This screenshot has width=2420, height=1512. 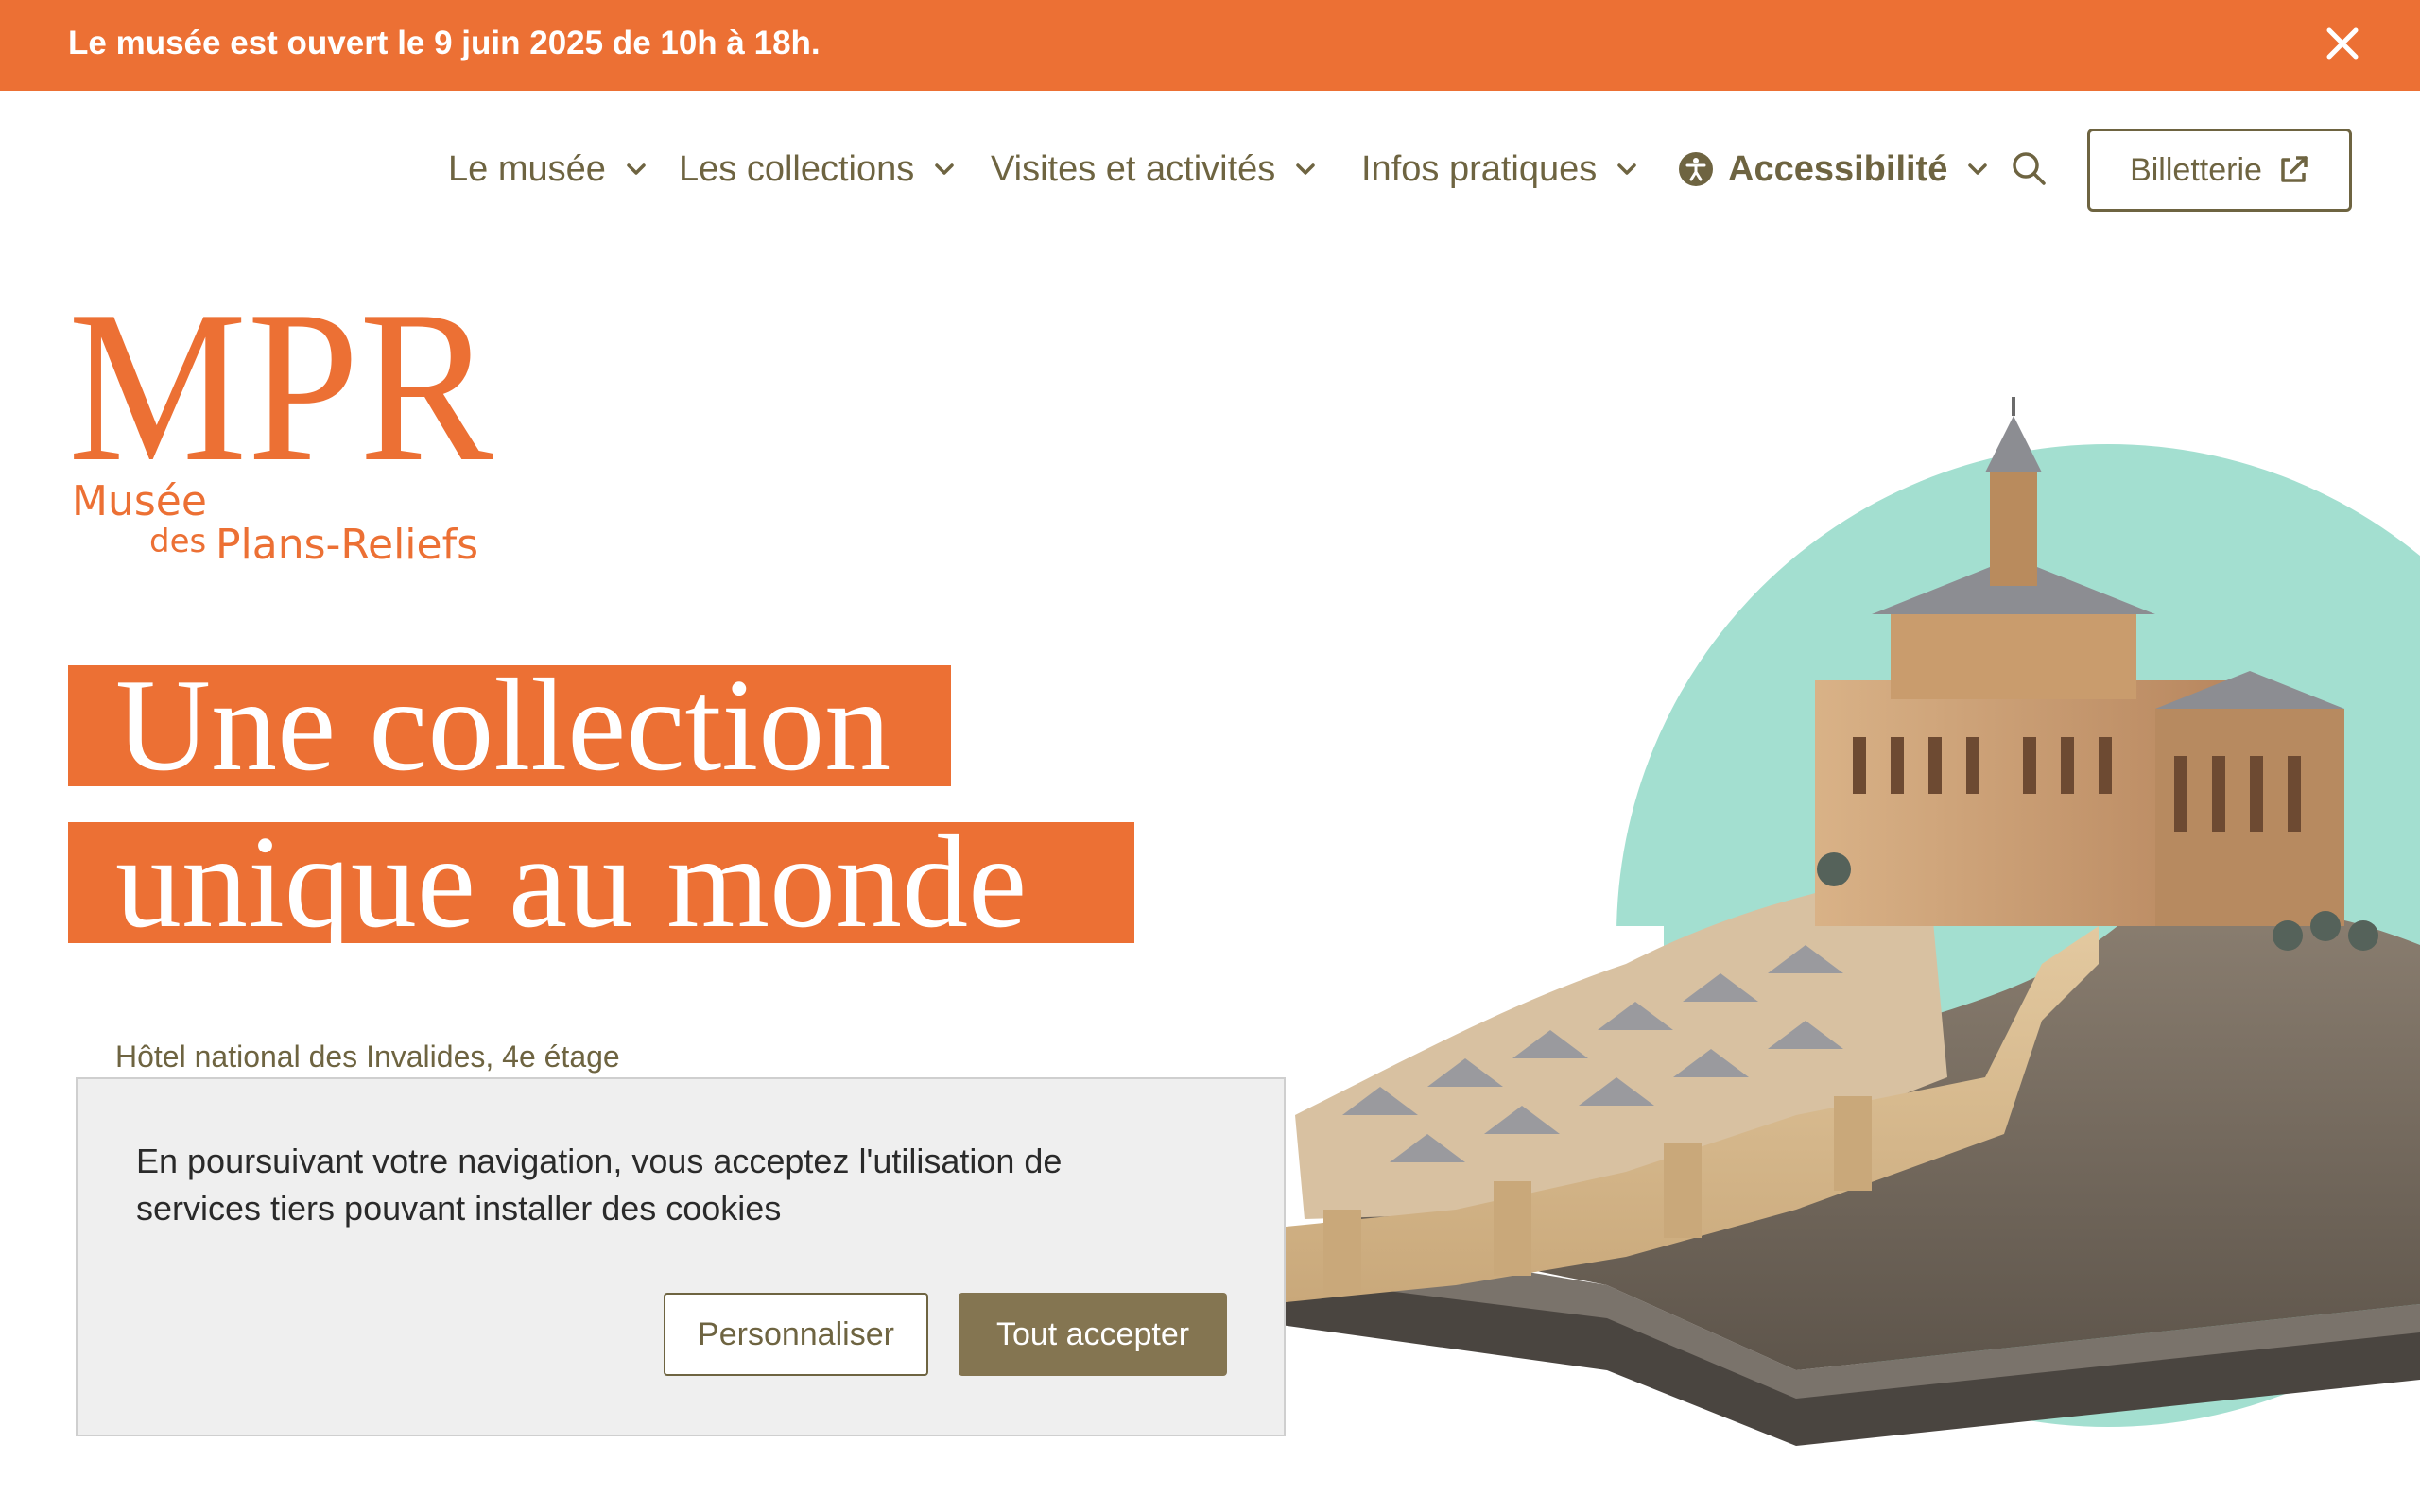 What do you see at coordinates (509, 726) in the screenshot?
I see `hero-title-line-1: Une collection` at bounding box center [509, 726].